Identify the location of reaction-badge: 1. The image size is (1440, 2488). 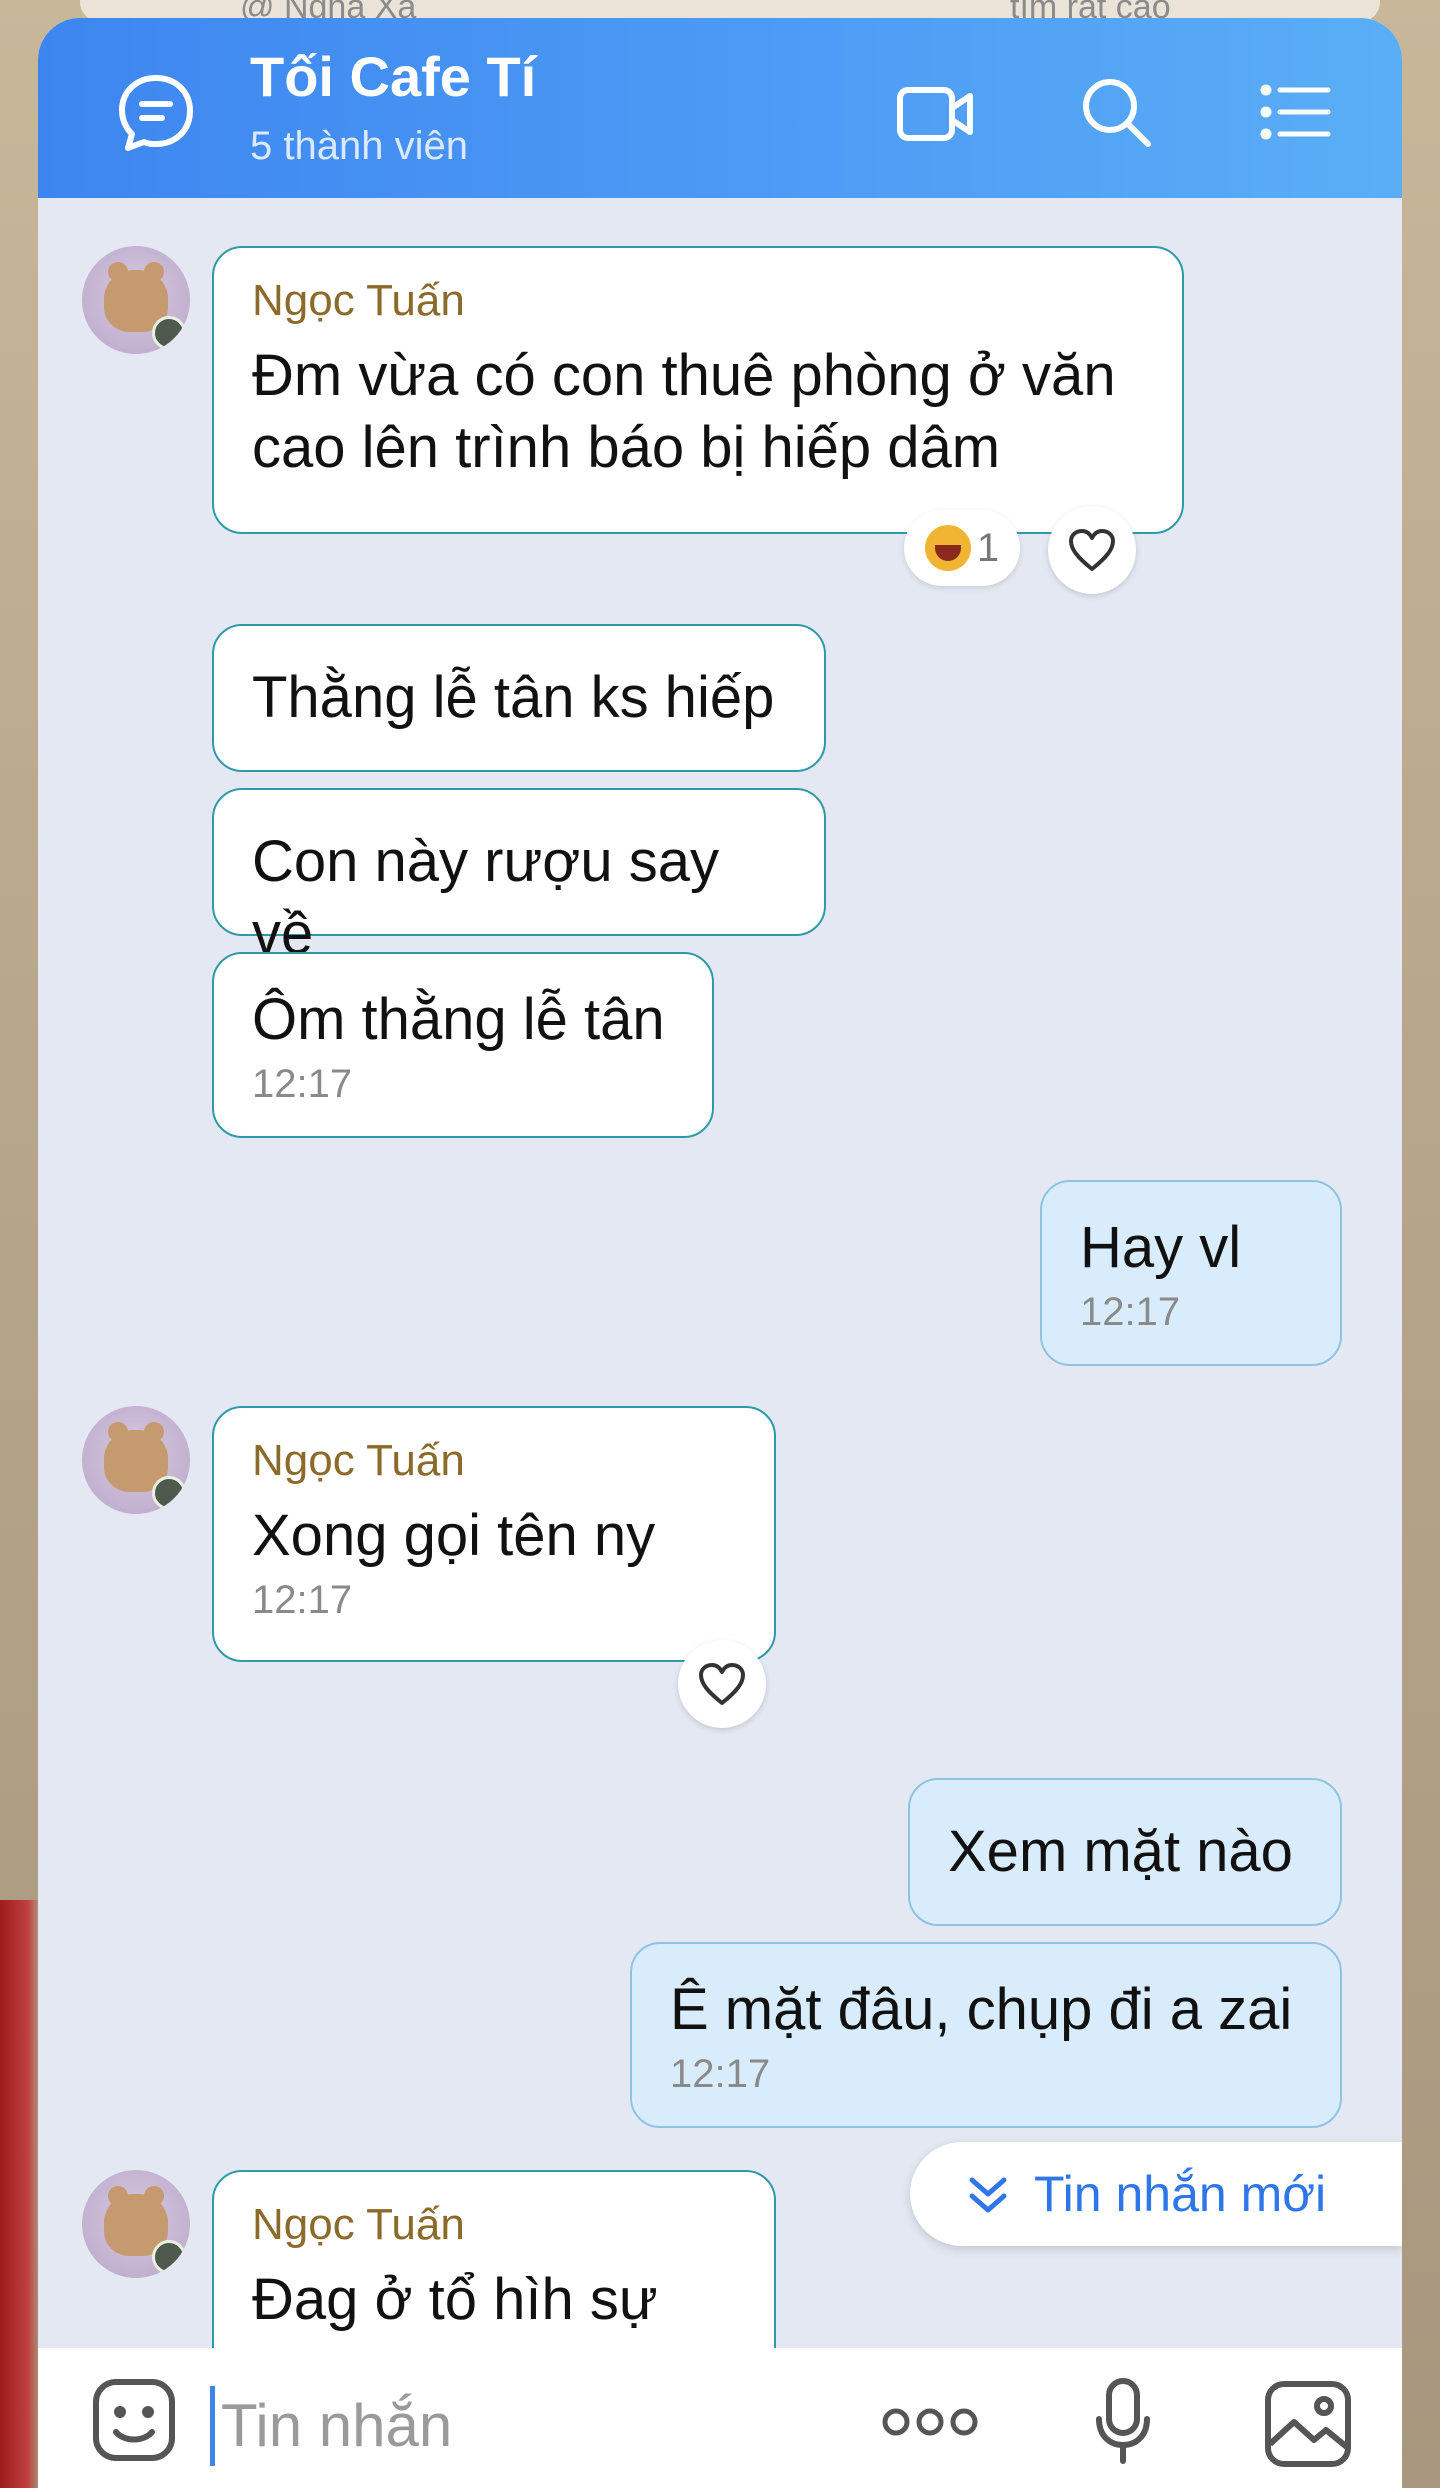
(962, 548).